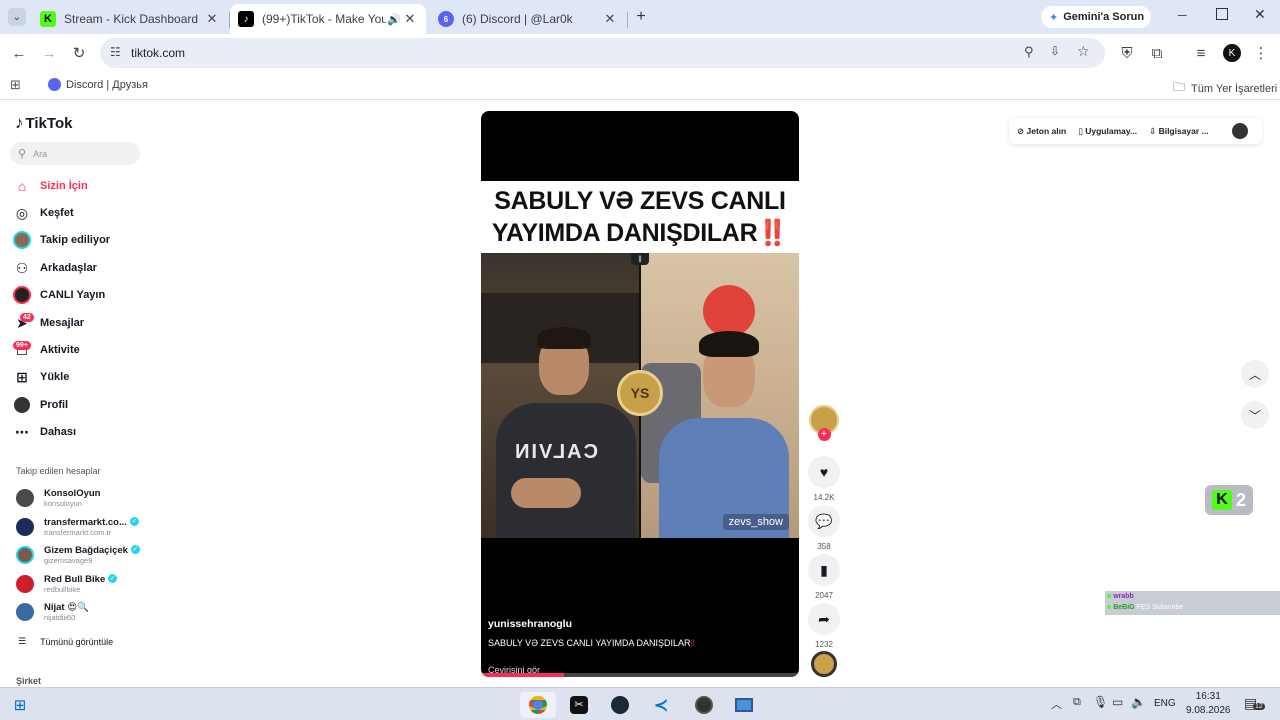 This screenshot has width=1280, height=720. What do you see at coordinates (20, 705) in the screenshot?
I see `start-button: ⊞` at bounding box center [20, 705].